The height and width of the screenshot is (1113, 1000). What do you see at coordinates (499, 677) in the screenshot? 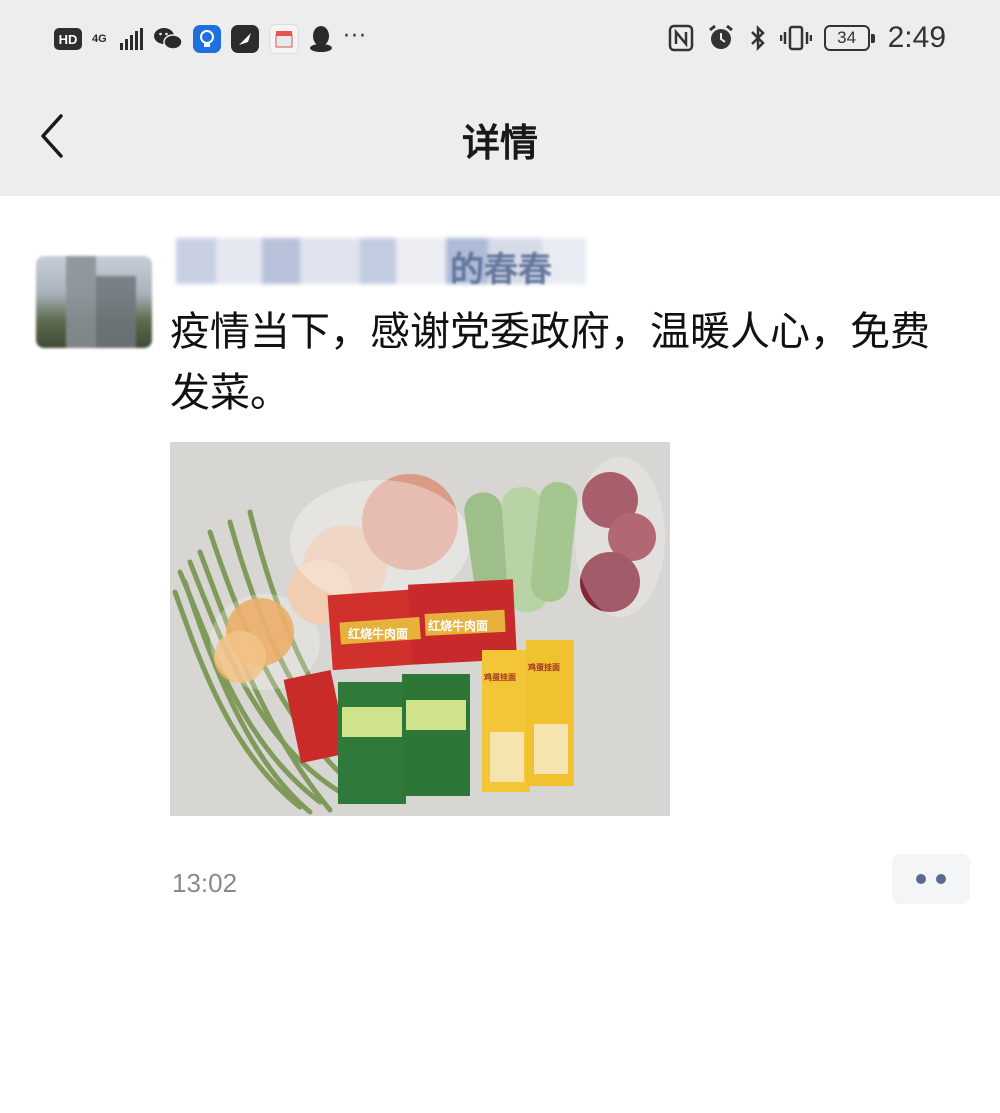
I see `pack-label-3: 鸡蛋挂面` at bounding box center [499, 677].